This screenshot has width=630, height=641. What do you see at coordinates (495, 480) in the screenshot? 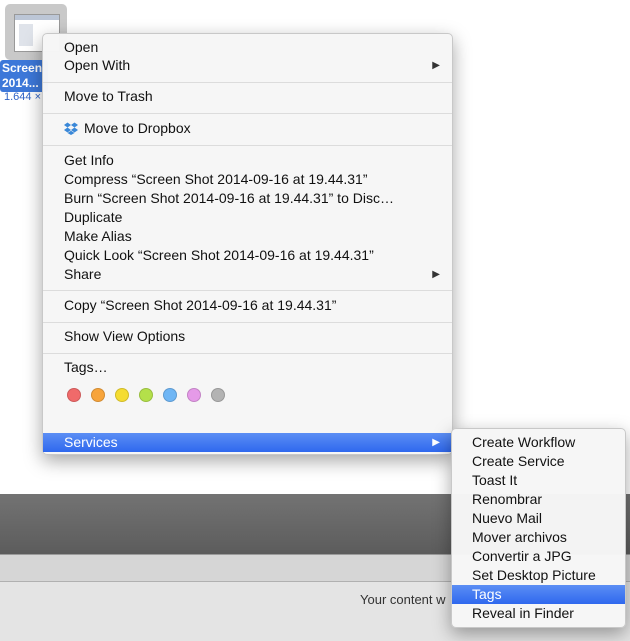
I see `services-item-label: Toast It` at bounding box center [495, 480].